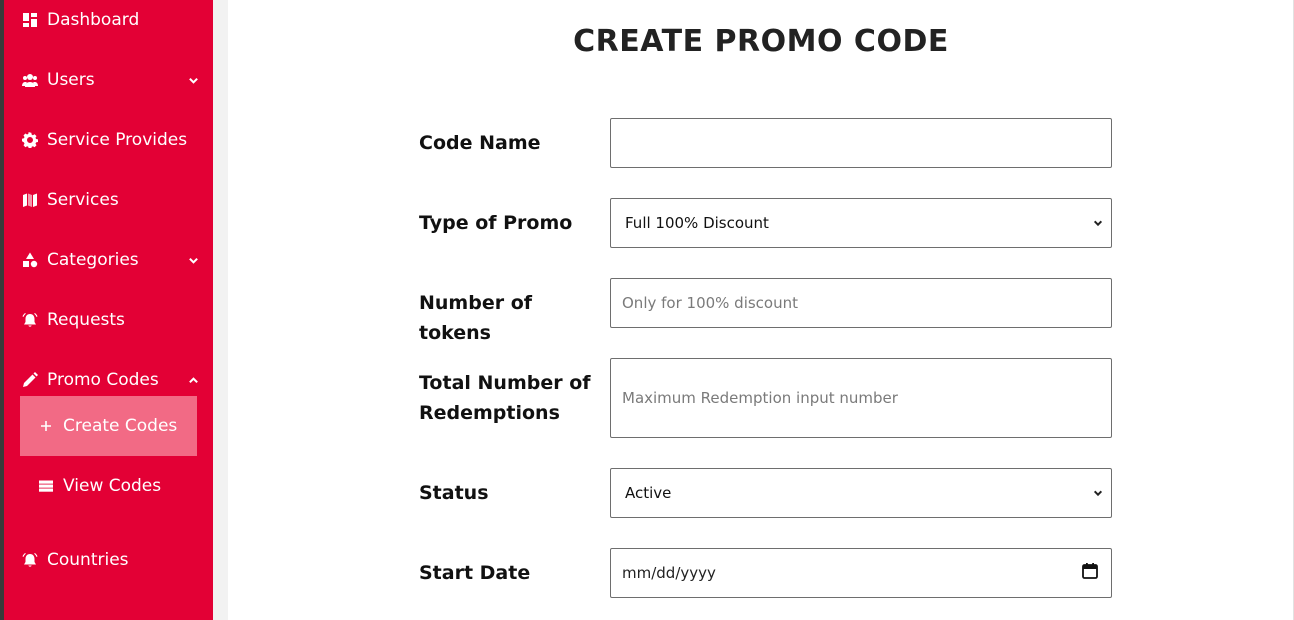 The image size is (1294, 620). I want to click on sidebar-subitem-create-codes: Create Codes, so click(108, 426).